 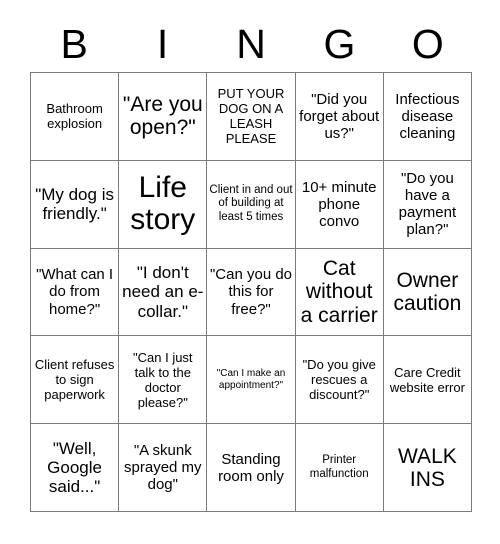 I want to click on bingo-cell-label: "I don't need an e-collar.", so click(x=163, y=292).